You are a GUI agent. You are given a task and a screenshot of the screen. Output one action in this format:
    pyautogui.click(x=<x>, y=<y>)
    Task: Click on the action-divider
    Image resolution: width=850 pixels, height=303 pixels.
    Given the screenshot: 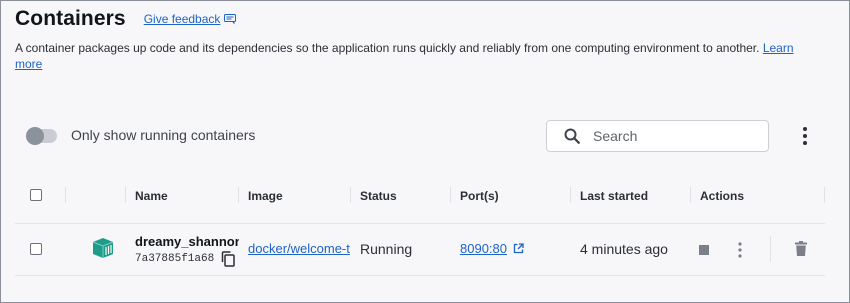 What is the action you would take?
    pyautogui.click(x=770, y=249)
    